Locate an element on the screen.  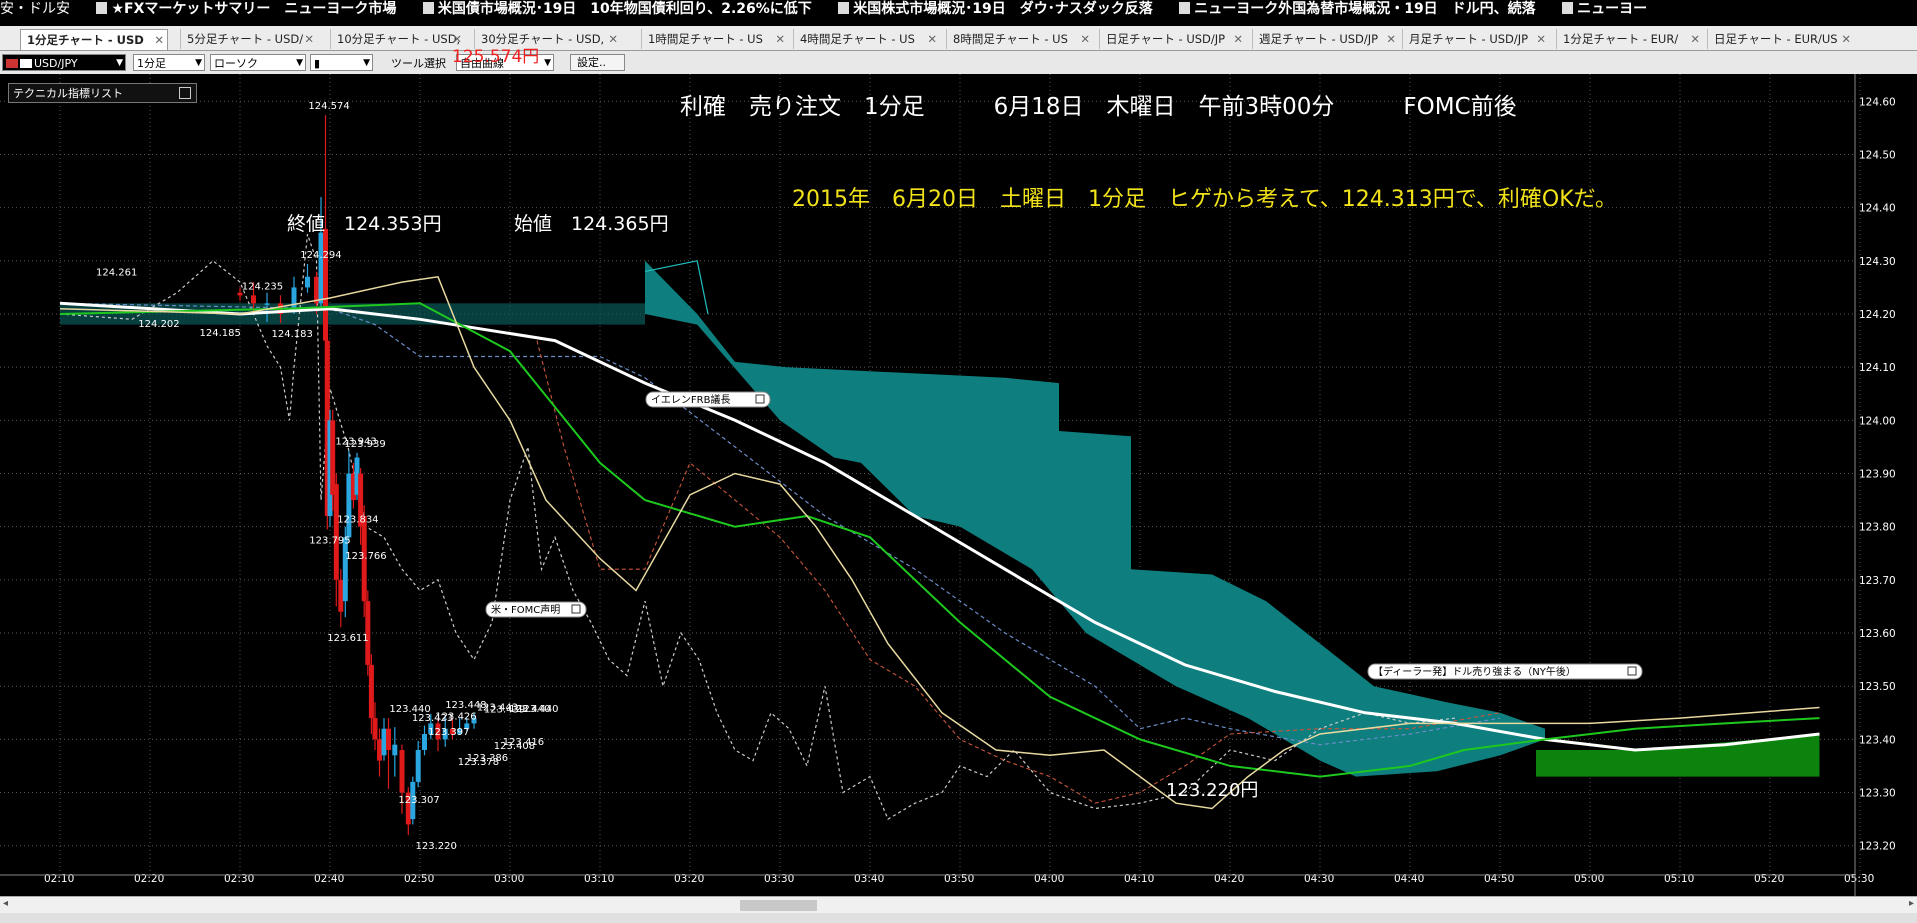
news-fomc-icon is located at coordinates (576, 609).